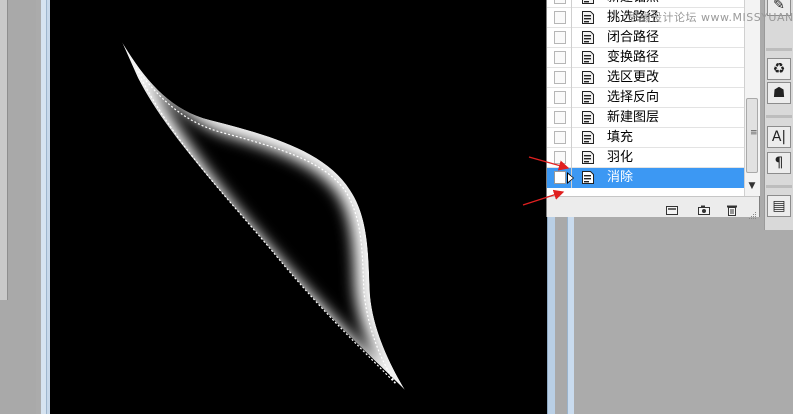  What do you see at coordinates (633, 3) in the screenshot?
I see `history-state-label: 新建锚点` at bounding box center [633, 3].